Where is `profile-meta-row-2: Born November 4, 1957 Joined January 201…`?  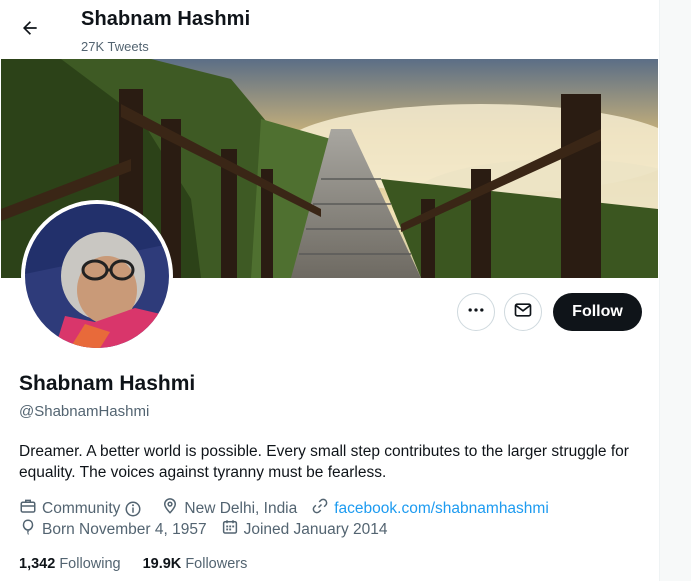 profile-meta-row-2: Born November 4, 1957 Joined January 201… is located at coordinates (210, 529).